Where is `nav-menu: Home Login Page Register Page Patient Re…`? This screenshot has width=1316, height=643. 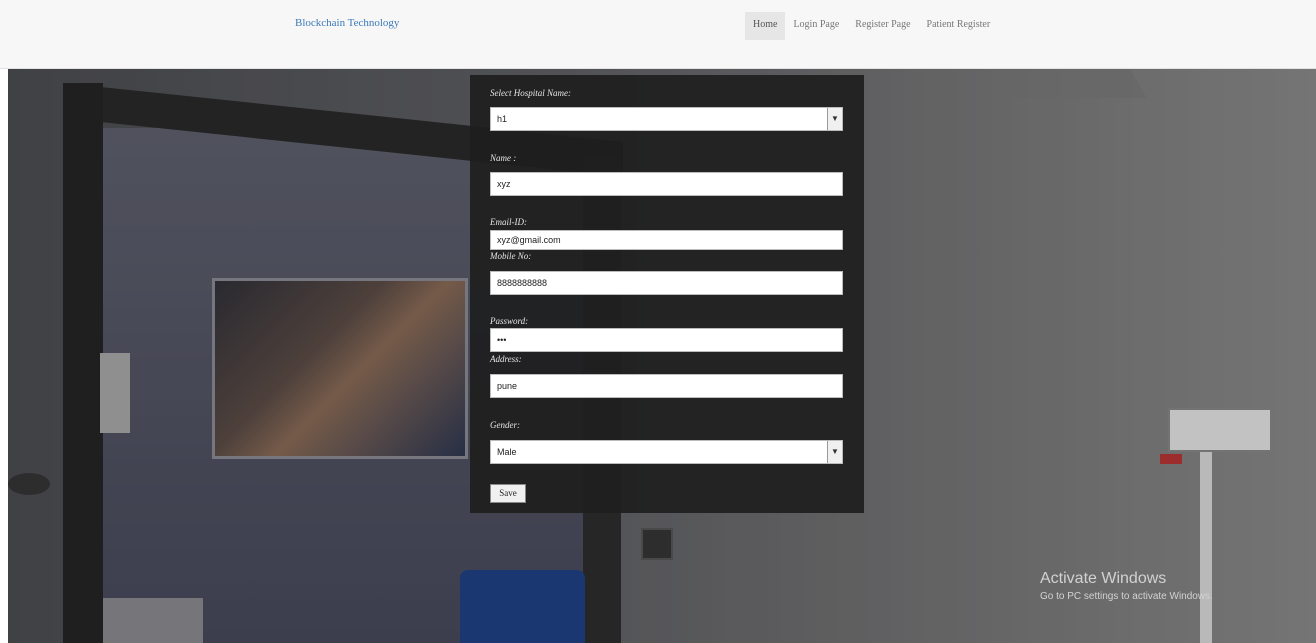 nav-menu: Home Login Page Register Page Patient Re… is located at coordinates (871, 26).